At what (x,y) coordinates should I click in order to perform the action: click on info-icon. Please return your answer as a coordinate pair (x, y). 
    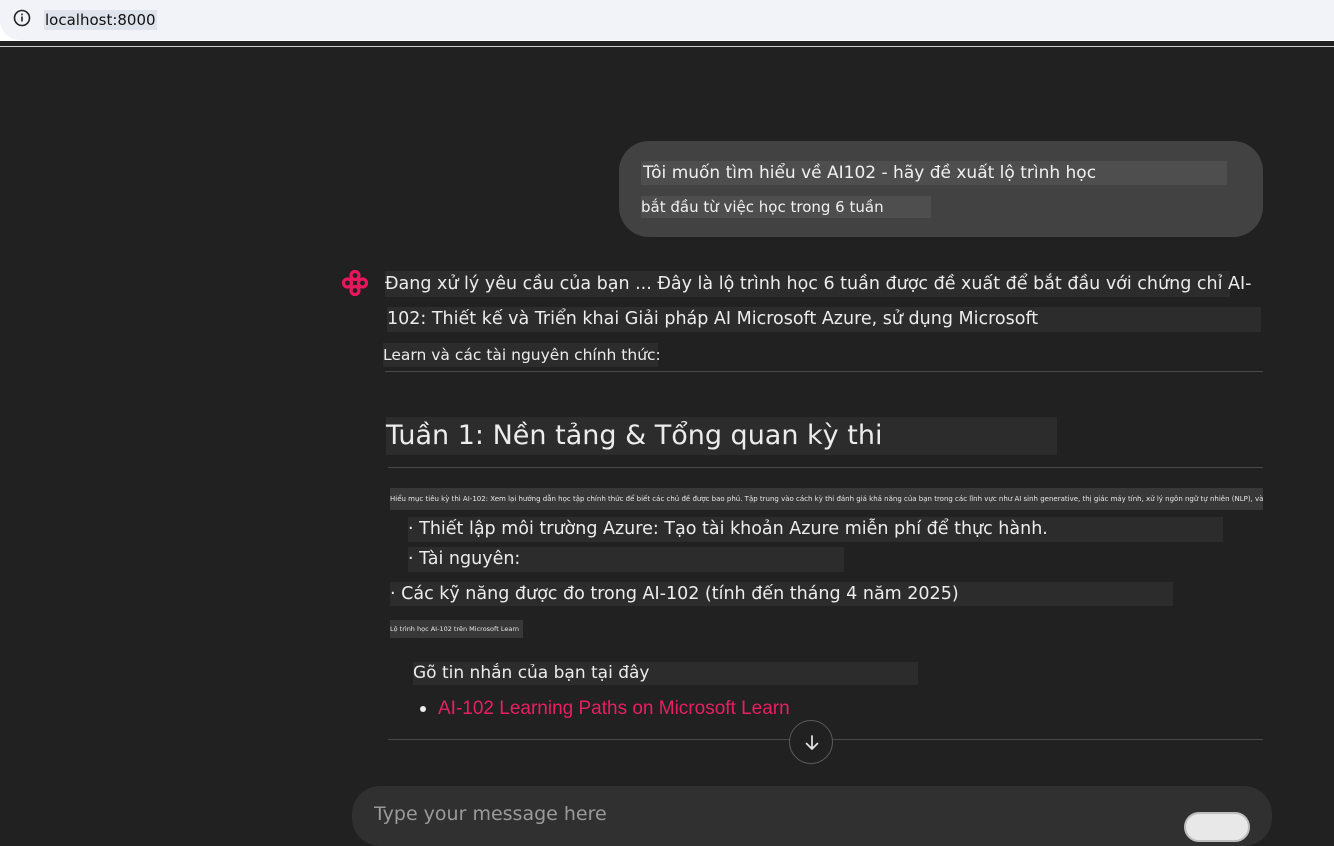
    Looking at the image, I should click on (22, 18).